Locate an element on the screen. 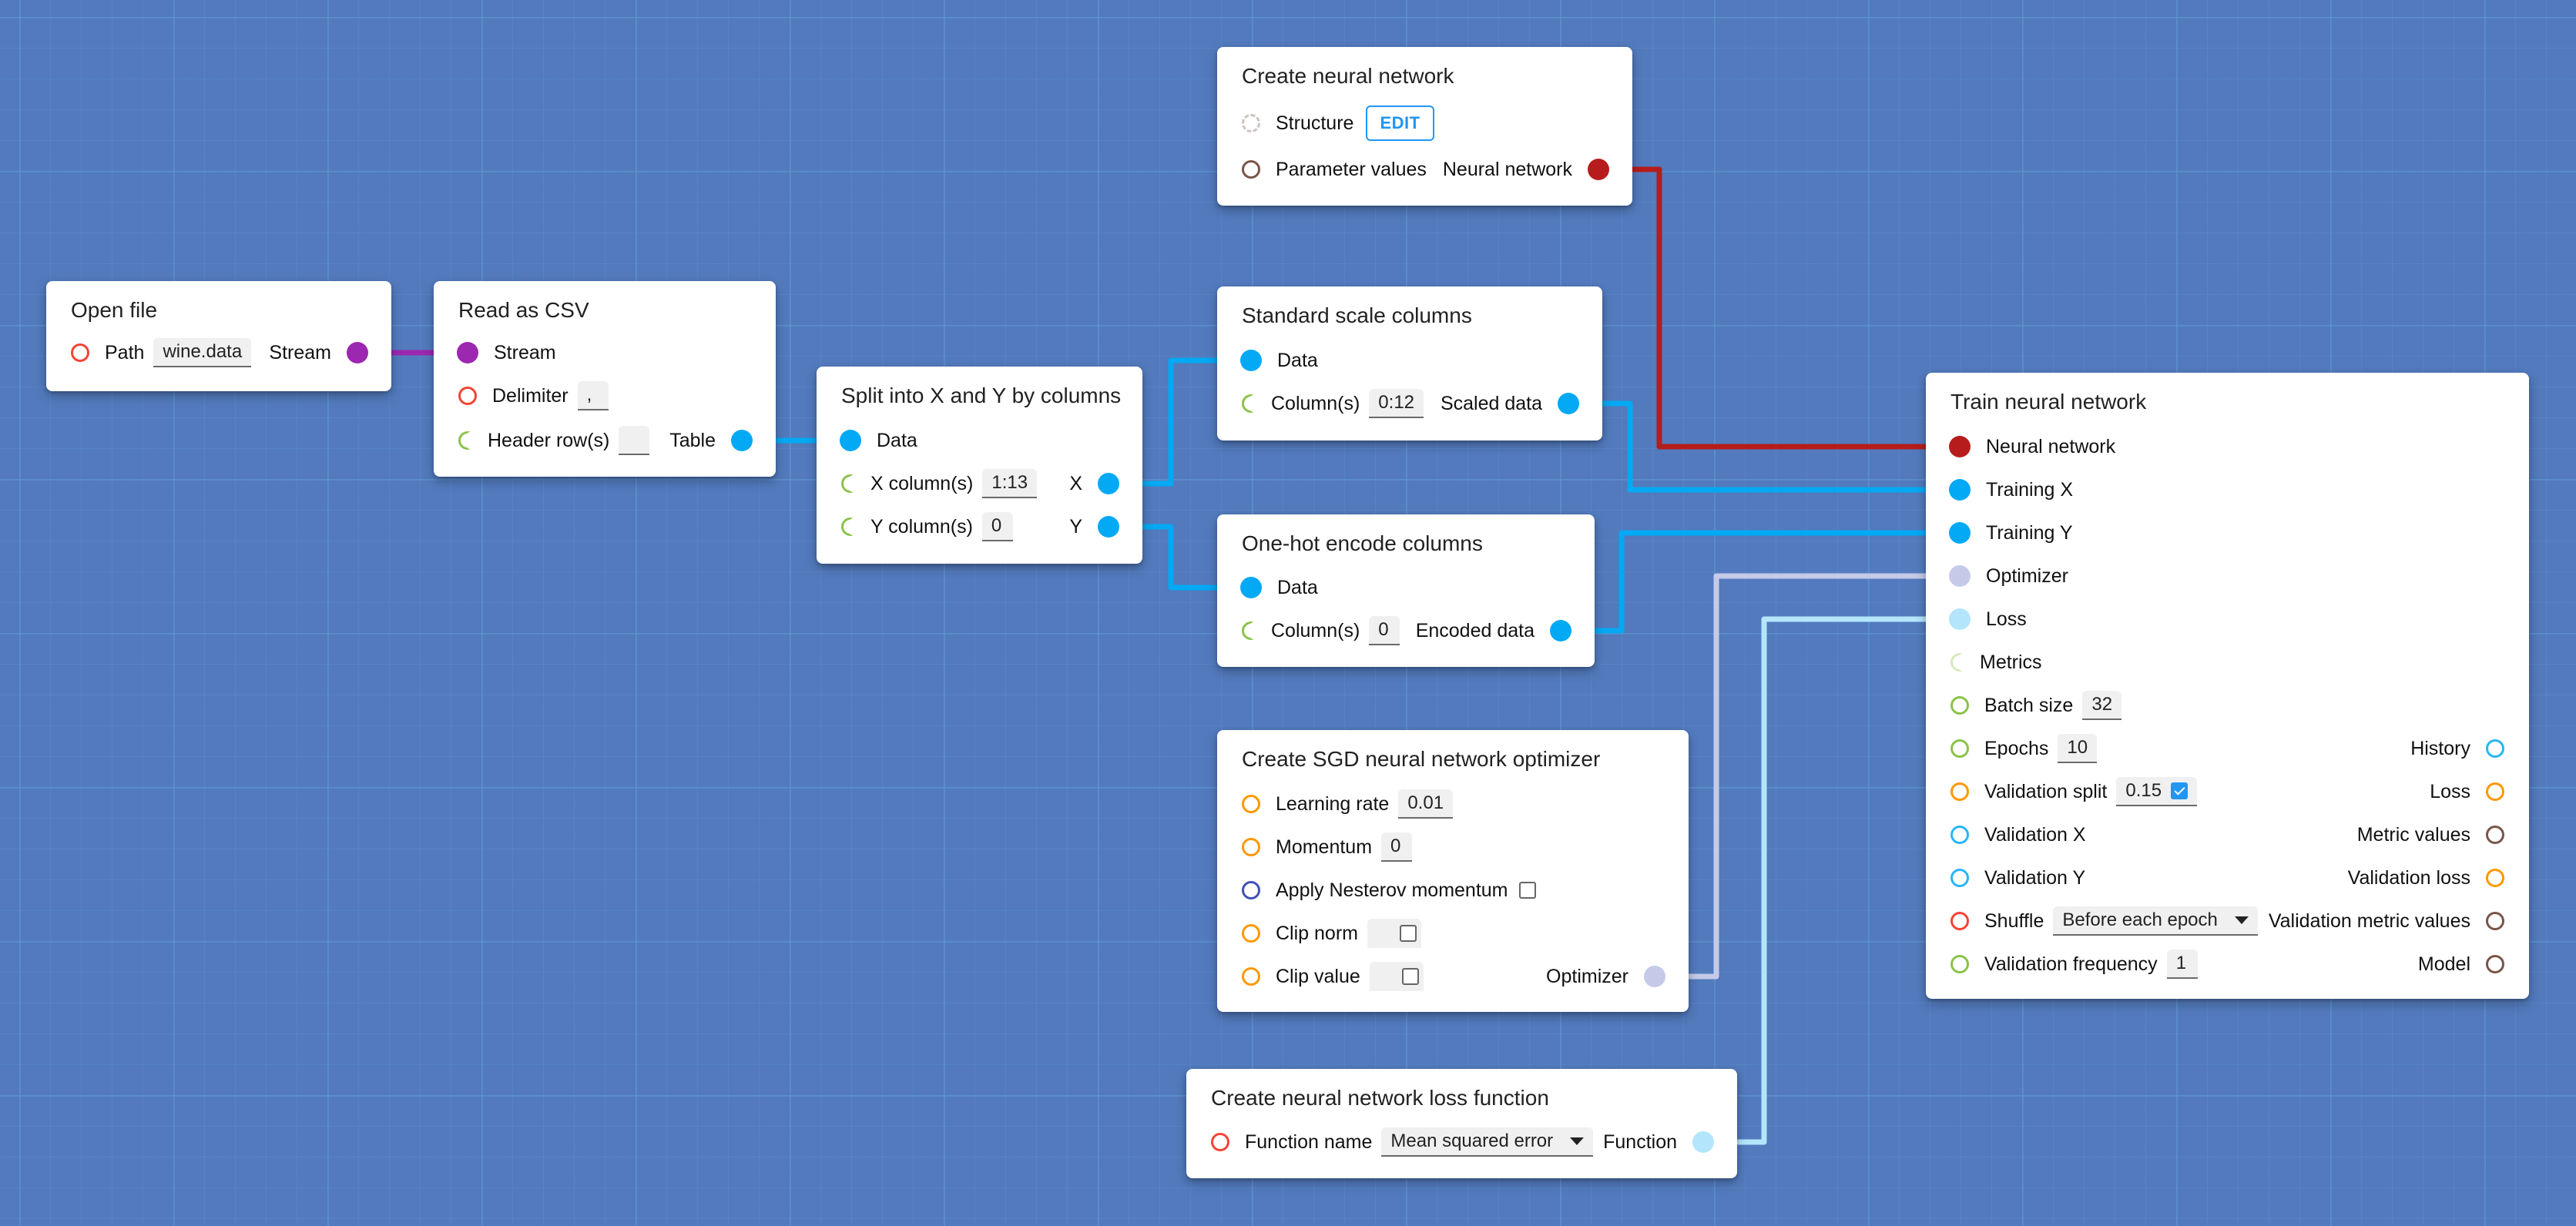 The width and height of the screenshot is (2576, 1226). validation-frequency-input: 1 is located at coordinates (2182, 964).